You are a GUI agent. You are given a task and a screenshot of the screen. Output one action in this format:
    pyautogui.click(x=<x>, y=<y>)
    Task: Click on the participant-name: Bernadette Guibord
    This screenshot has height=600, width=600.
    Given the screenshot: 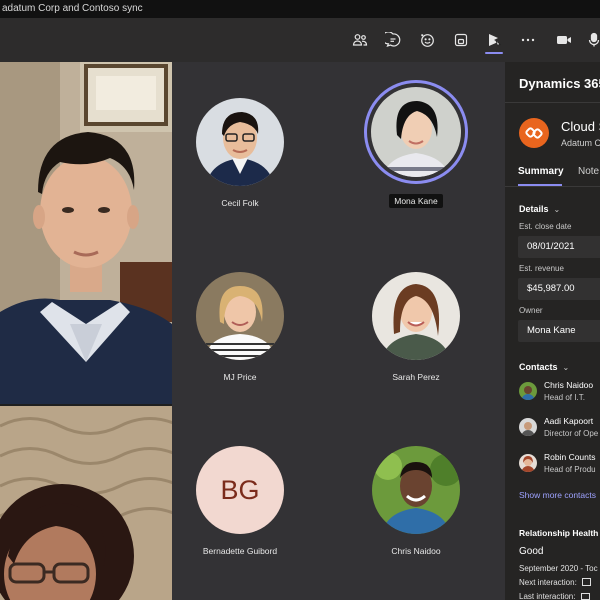 What is the action you would take?
    pyautogui.click(x=240, y=551)
    